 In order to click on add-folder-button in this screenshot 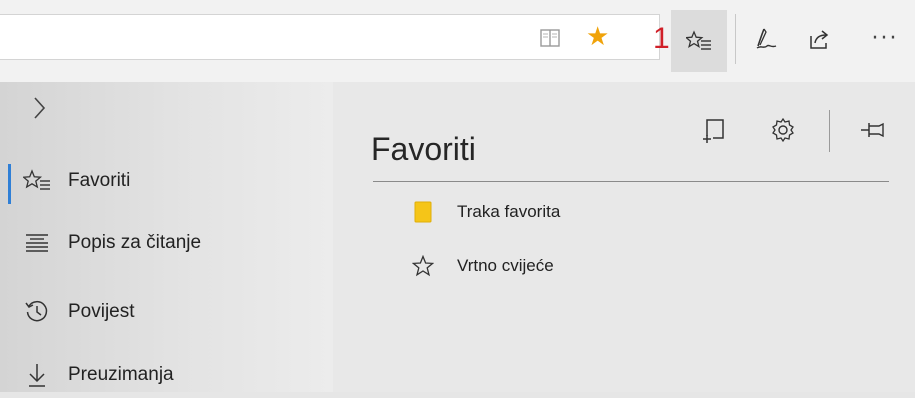, I will do `click(714, 130)`.